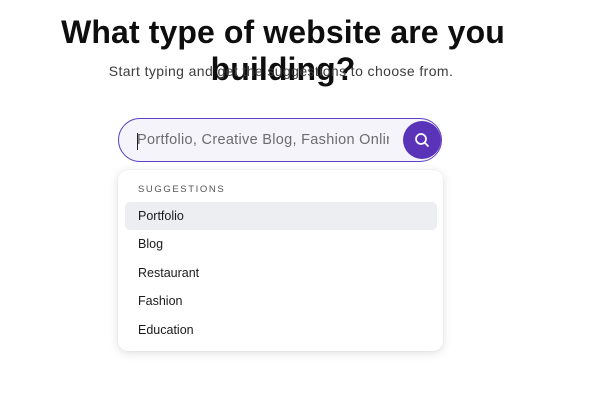 This screenshot has width=600, height=403. I want to click on search-icon, so click(422, 140).